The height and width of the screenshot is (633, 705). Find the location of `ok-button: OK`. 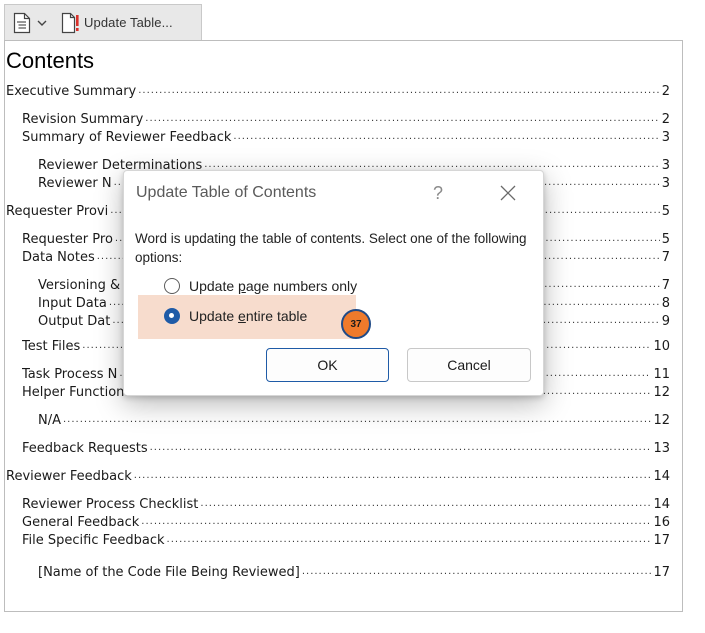

ok-button: OK is located at coordinates (327, 365).